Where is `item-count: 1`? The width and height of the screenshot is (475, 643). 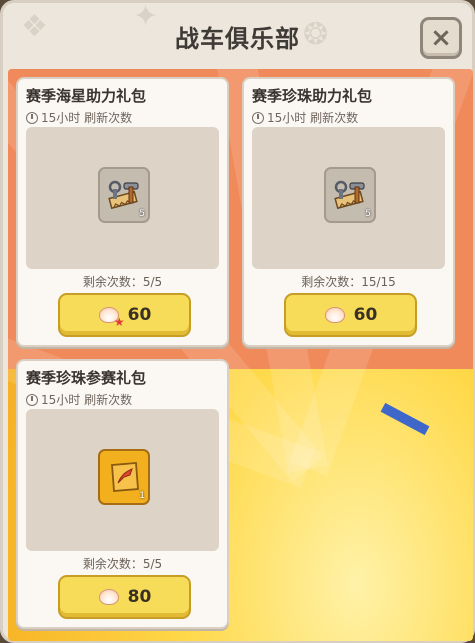 item-count: 1 is located at coordinates (142, 496).